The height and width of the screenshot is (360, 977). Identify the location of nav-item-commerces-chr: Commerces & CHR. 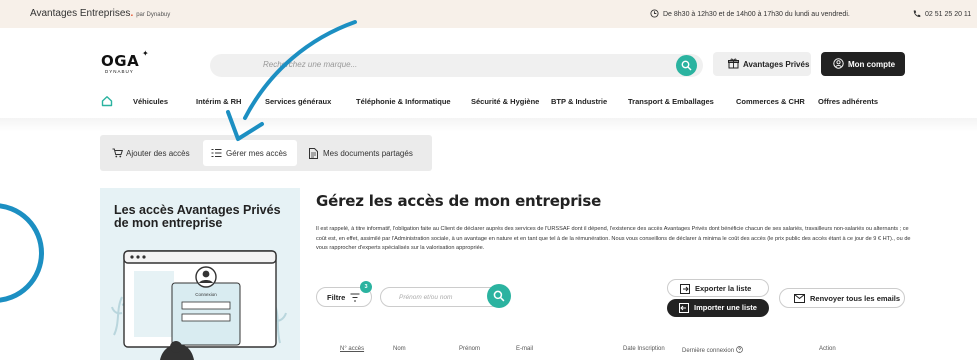
(770, 101).